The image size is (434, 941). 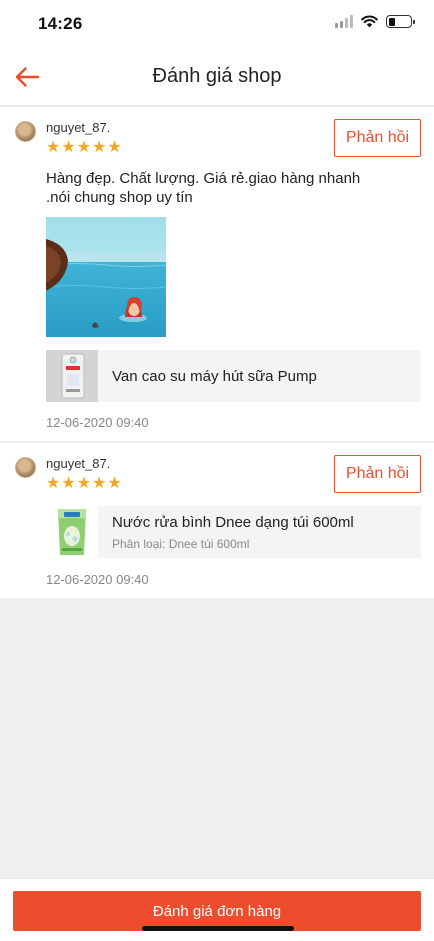 What do you see at coordinates (344, 21) in the screenshot?
I see `cellular-signal-icon` at bounding box center [344, 21].